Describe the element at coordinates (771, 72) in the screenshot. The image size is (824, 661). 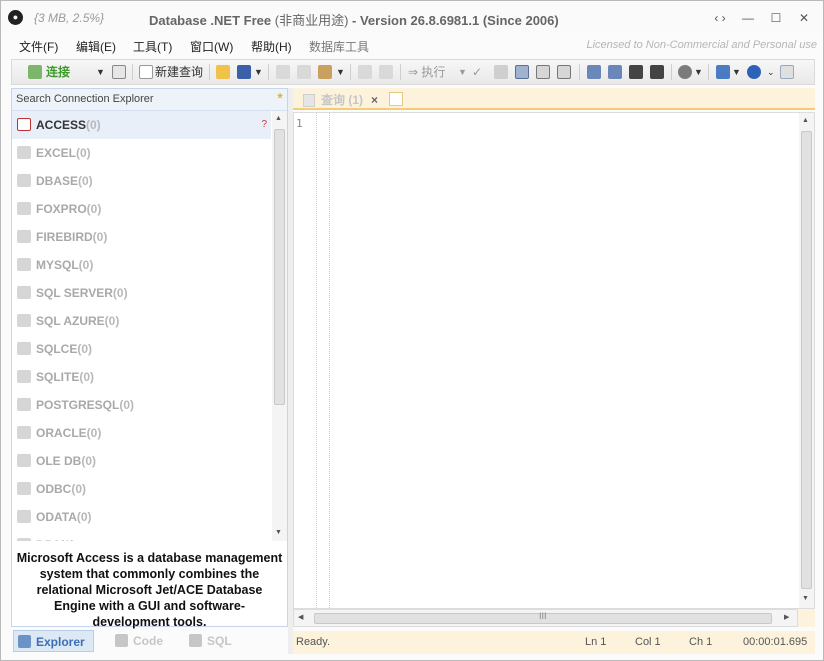
I see `overflow-icon: ⌄` at that location.